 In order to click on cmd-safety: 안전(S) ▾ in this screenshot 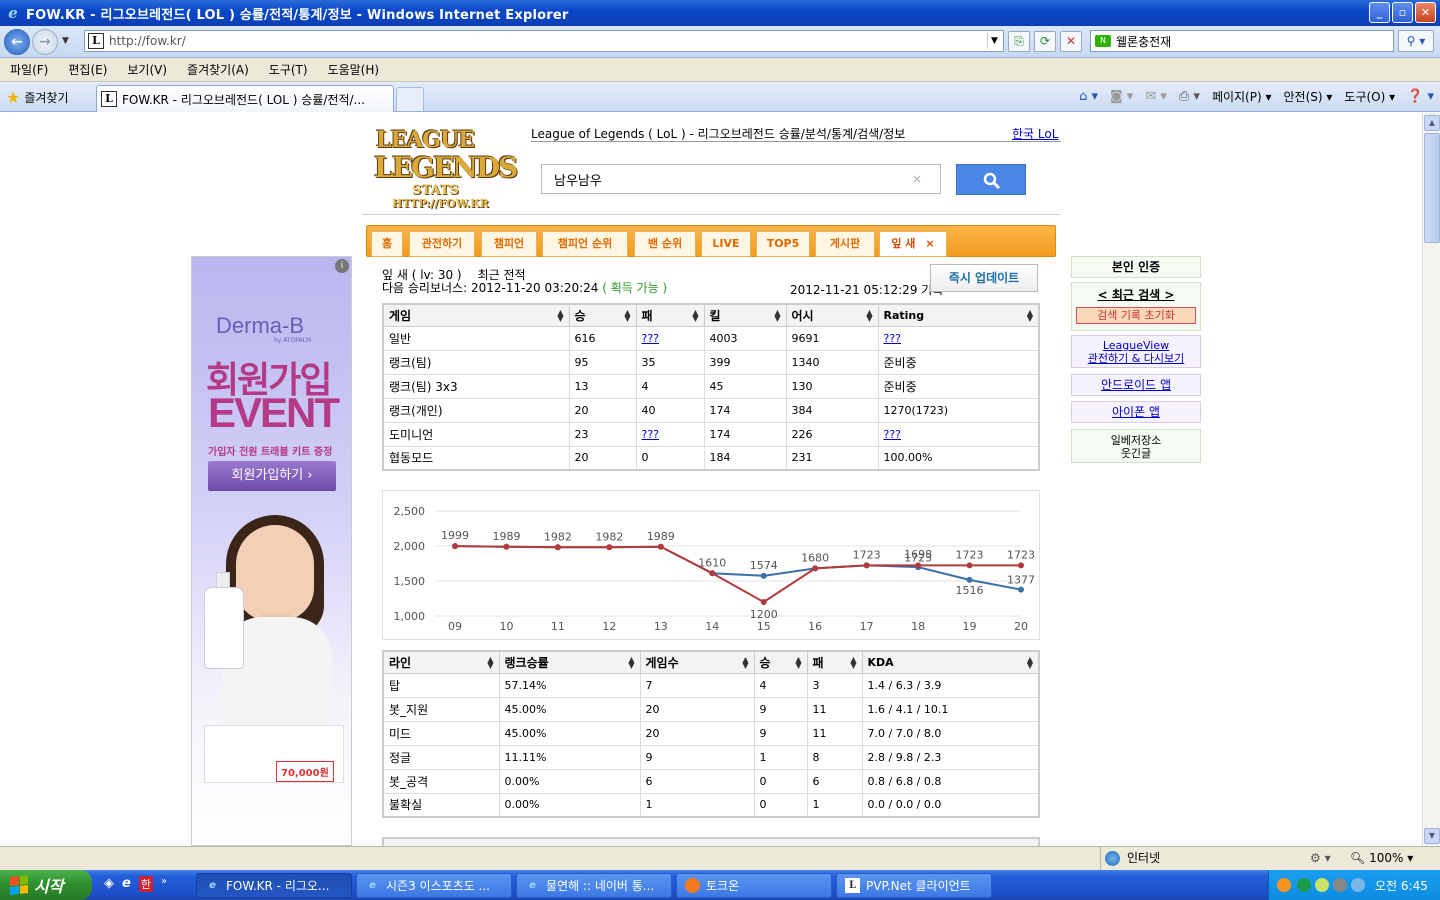, I will do `click(1308, 96)`.